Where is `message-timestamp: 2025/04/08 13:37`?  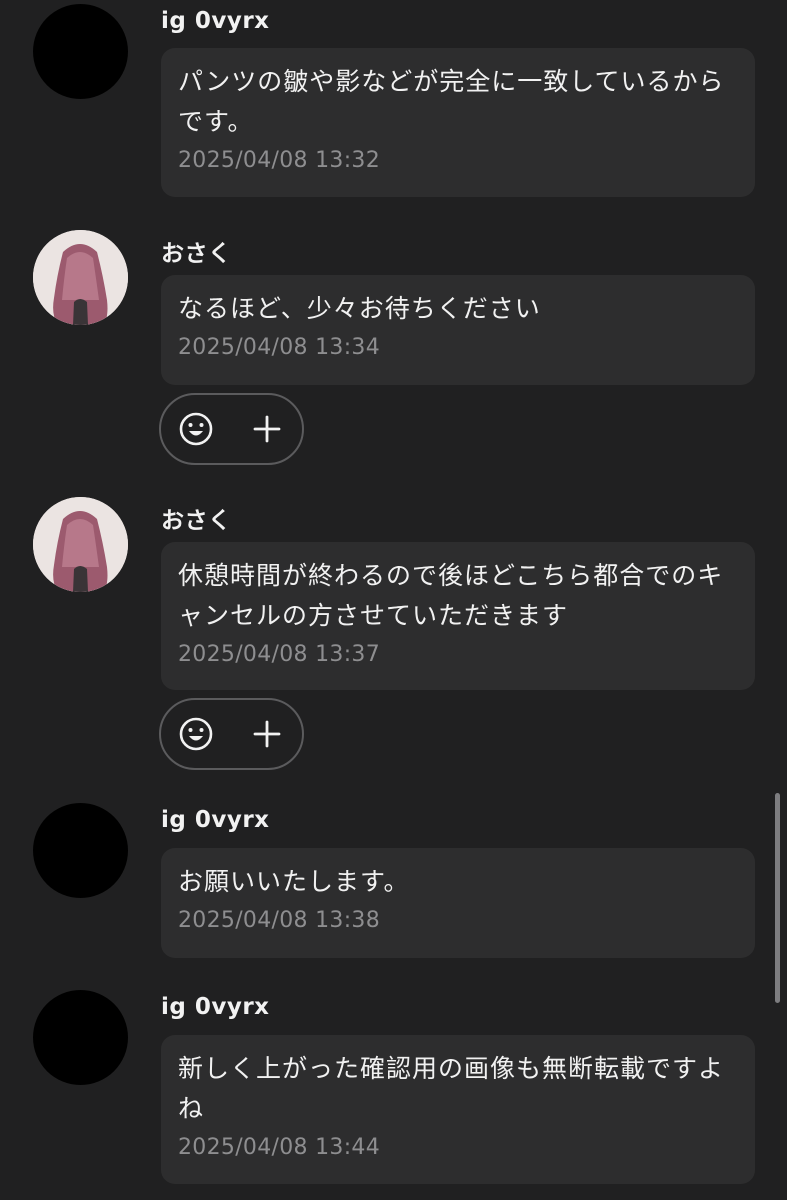 message-timestamp: 2025/04/08 13:37 is located at coordinates (279, 654).